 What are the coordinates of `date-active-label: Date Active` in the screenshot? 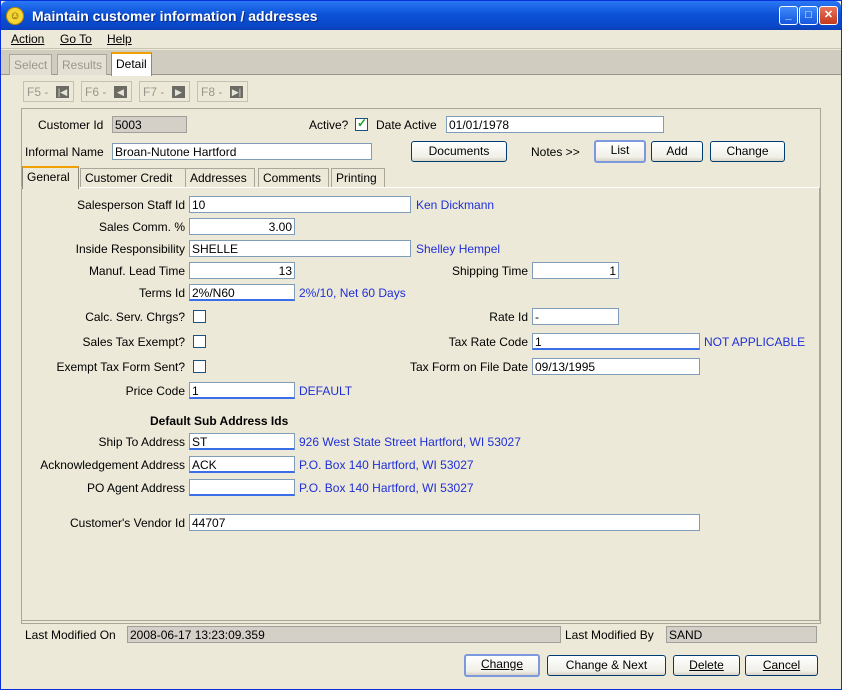 It's located at (406, 125).